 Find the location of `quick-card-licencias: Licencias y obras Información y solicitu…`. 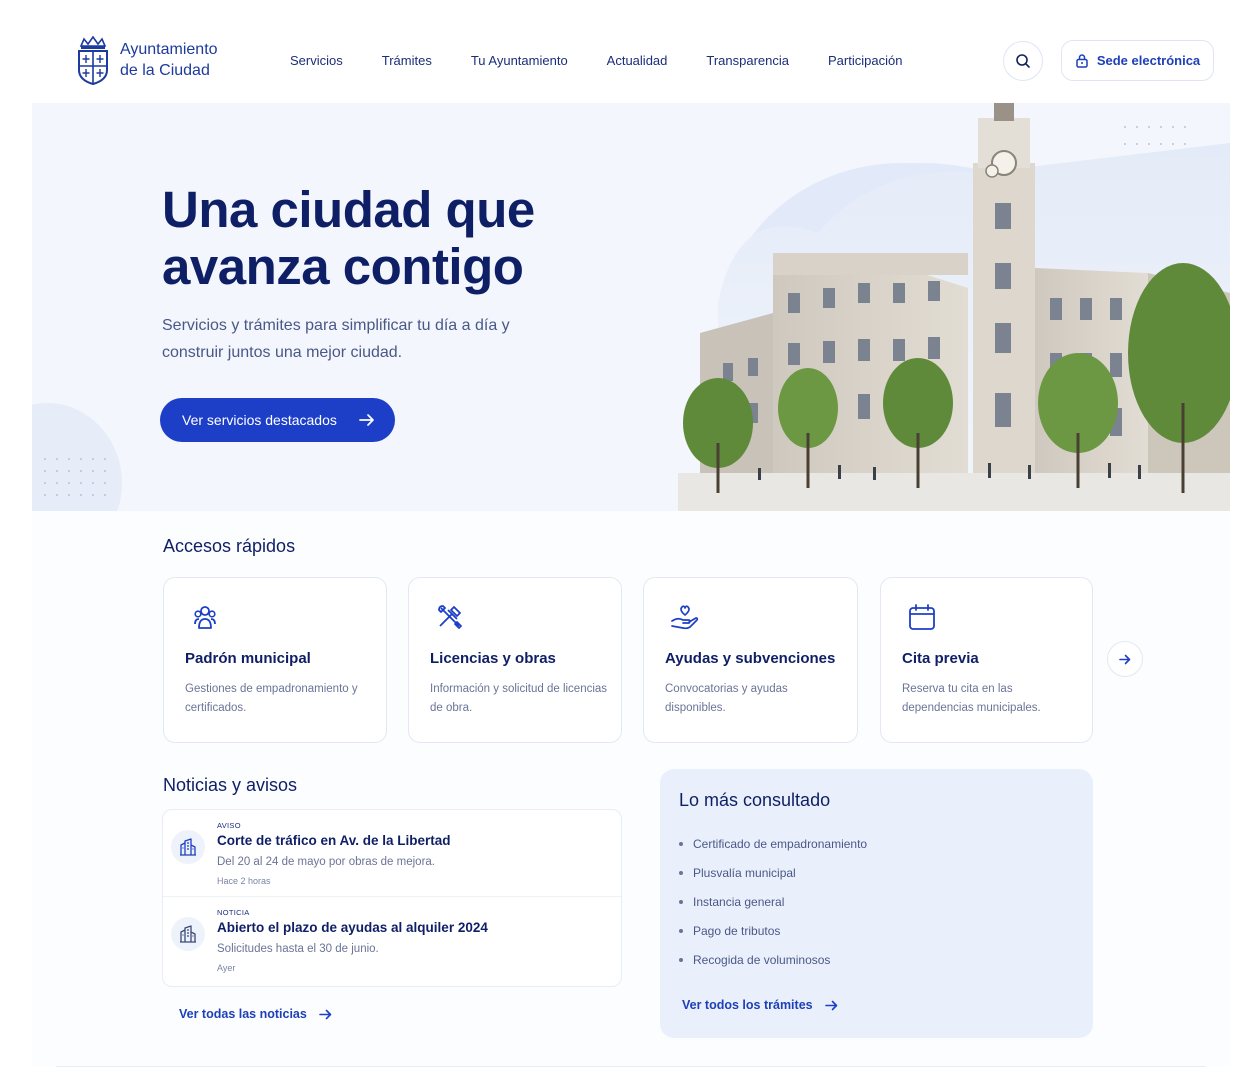

quick-card-licencias: Licencias y obras Información y solicitu… is located at coordinates (515, 660).